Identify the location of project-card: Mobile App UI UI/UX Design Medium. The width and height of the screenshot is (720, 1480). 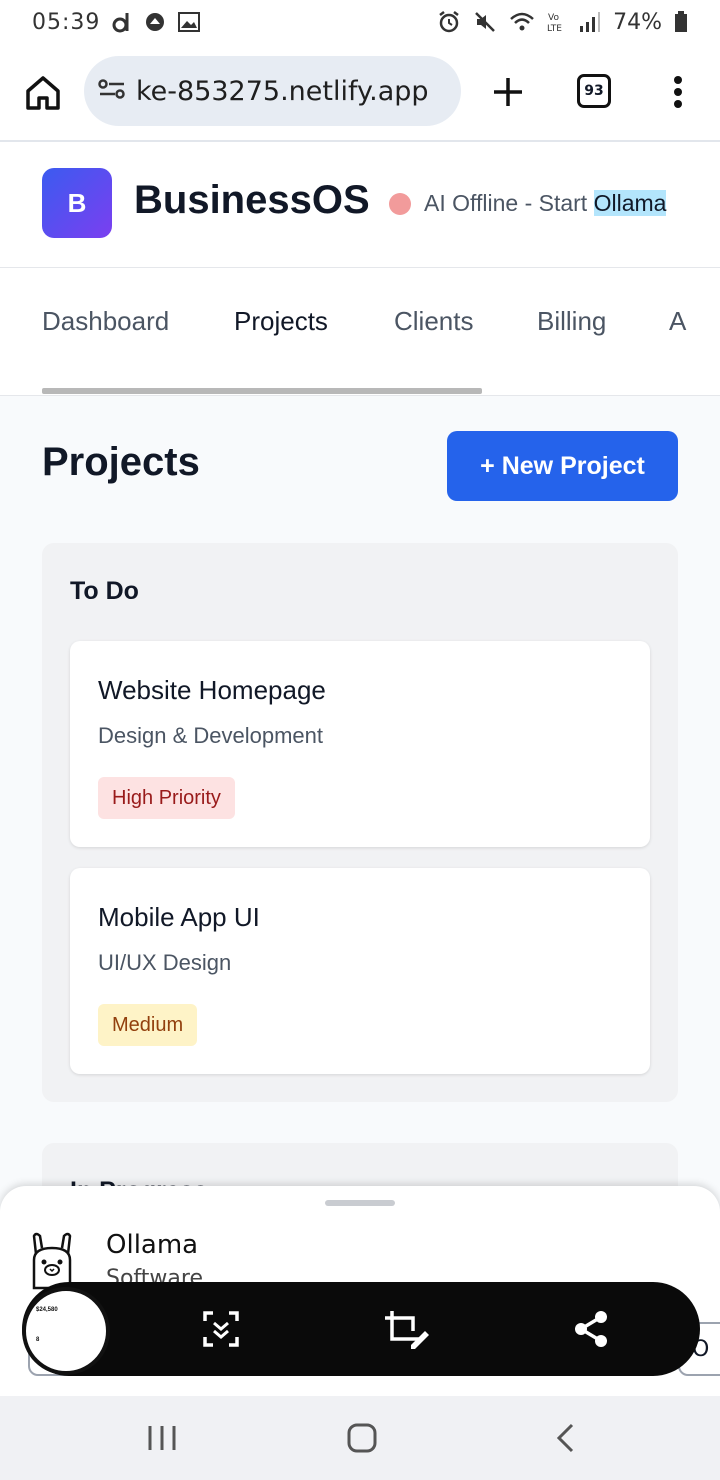
(360, 971).